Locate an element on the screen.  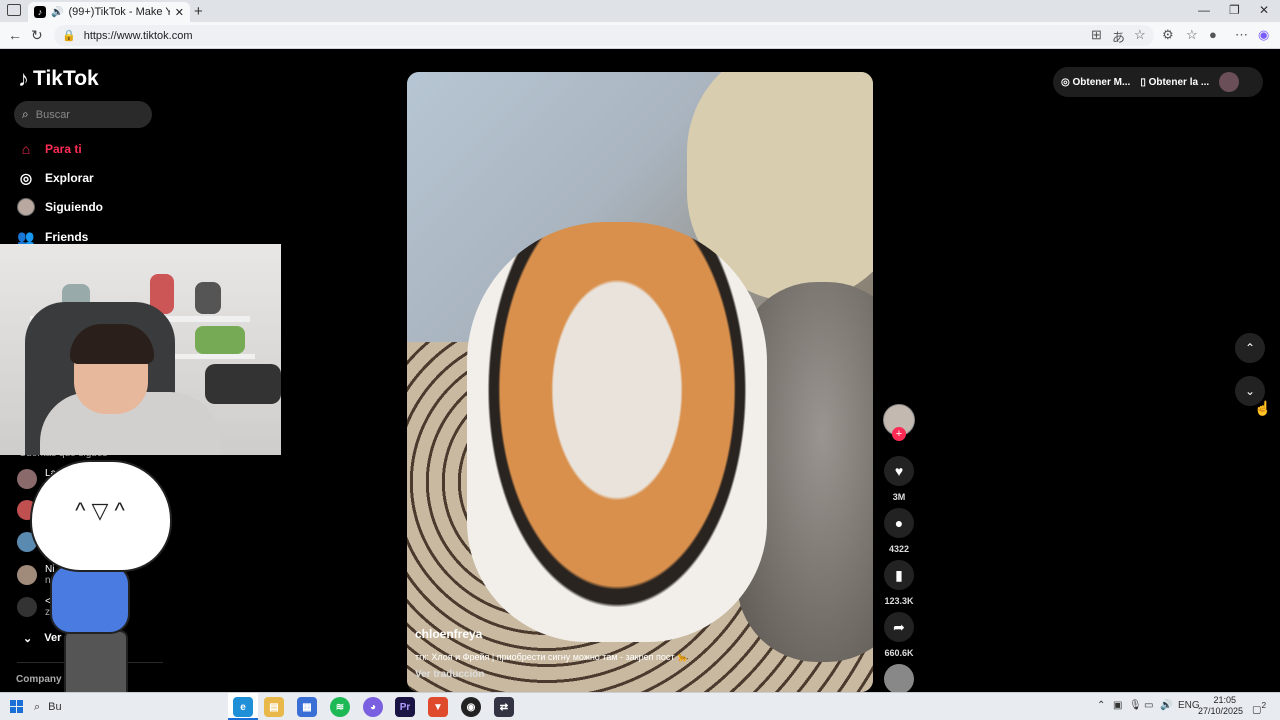
translate-icon: あ is located at coordinates (1118, 36).